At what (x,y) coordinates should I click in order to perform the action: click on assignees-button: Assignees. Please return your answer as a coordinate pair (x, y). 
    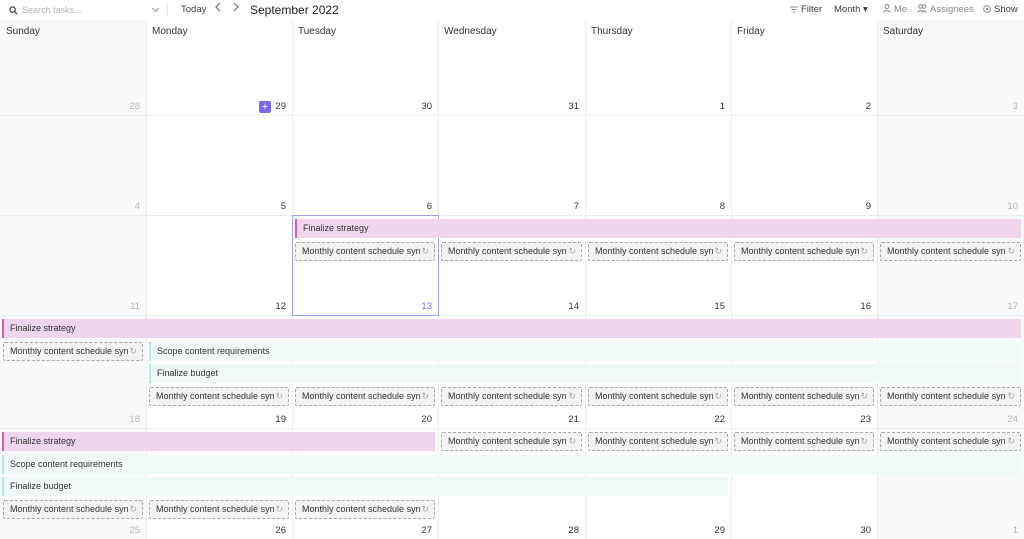
    Looking at the image, I should click on (945, 9).